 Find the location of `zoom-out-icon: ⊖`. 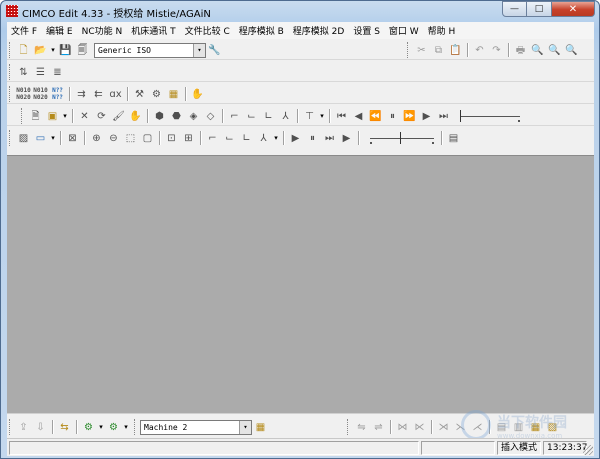

zoom-out-icon: ⊖ is located at coordinates (113, 138).